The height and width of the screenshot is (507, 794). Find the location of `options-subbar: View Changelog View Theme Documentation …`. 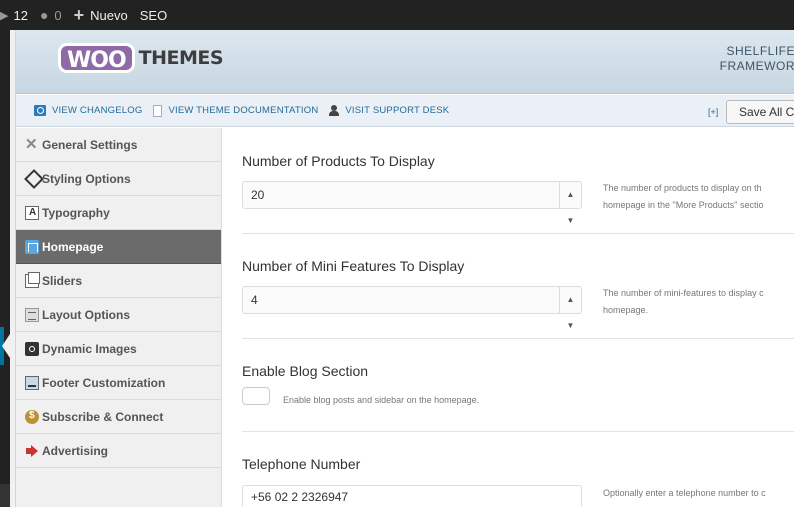

options-subbar: View Changelog View Theme Documentation … is located at coordinates (405, 111).